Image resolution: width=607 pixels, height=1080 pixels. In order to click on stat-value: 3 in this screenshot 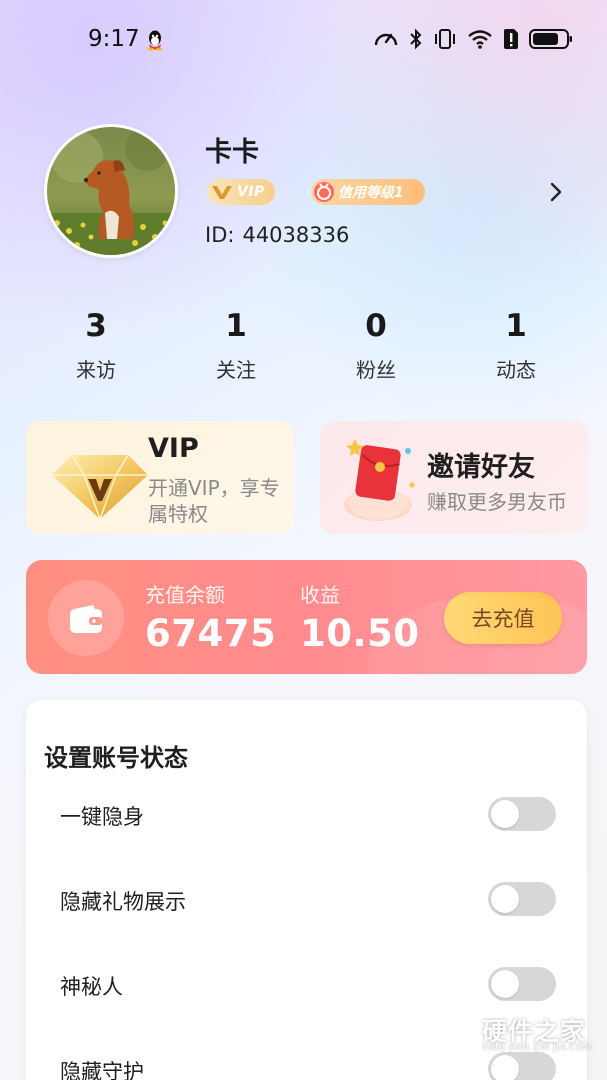, I will do `click(96, 326)`.